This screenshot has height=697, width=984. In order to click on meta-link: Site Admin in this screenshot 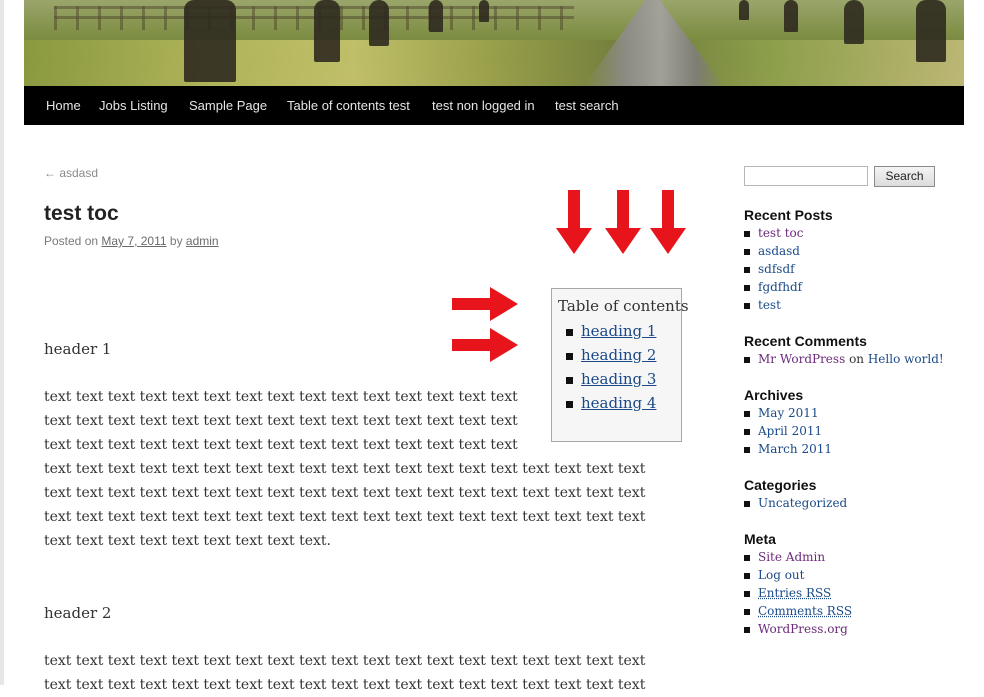, I will do `click(791, 557)`.